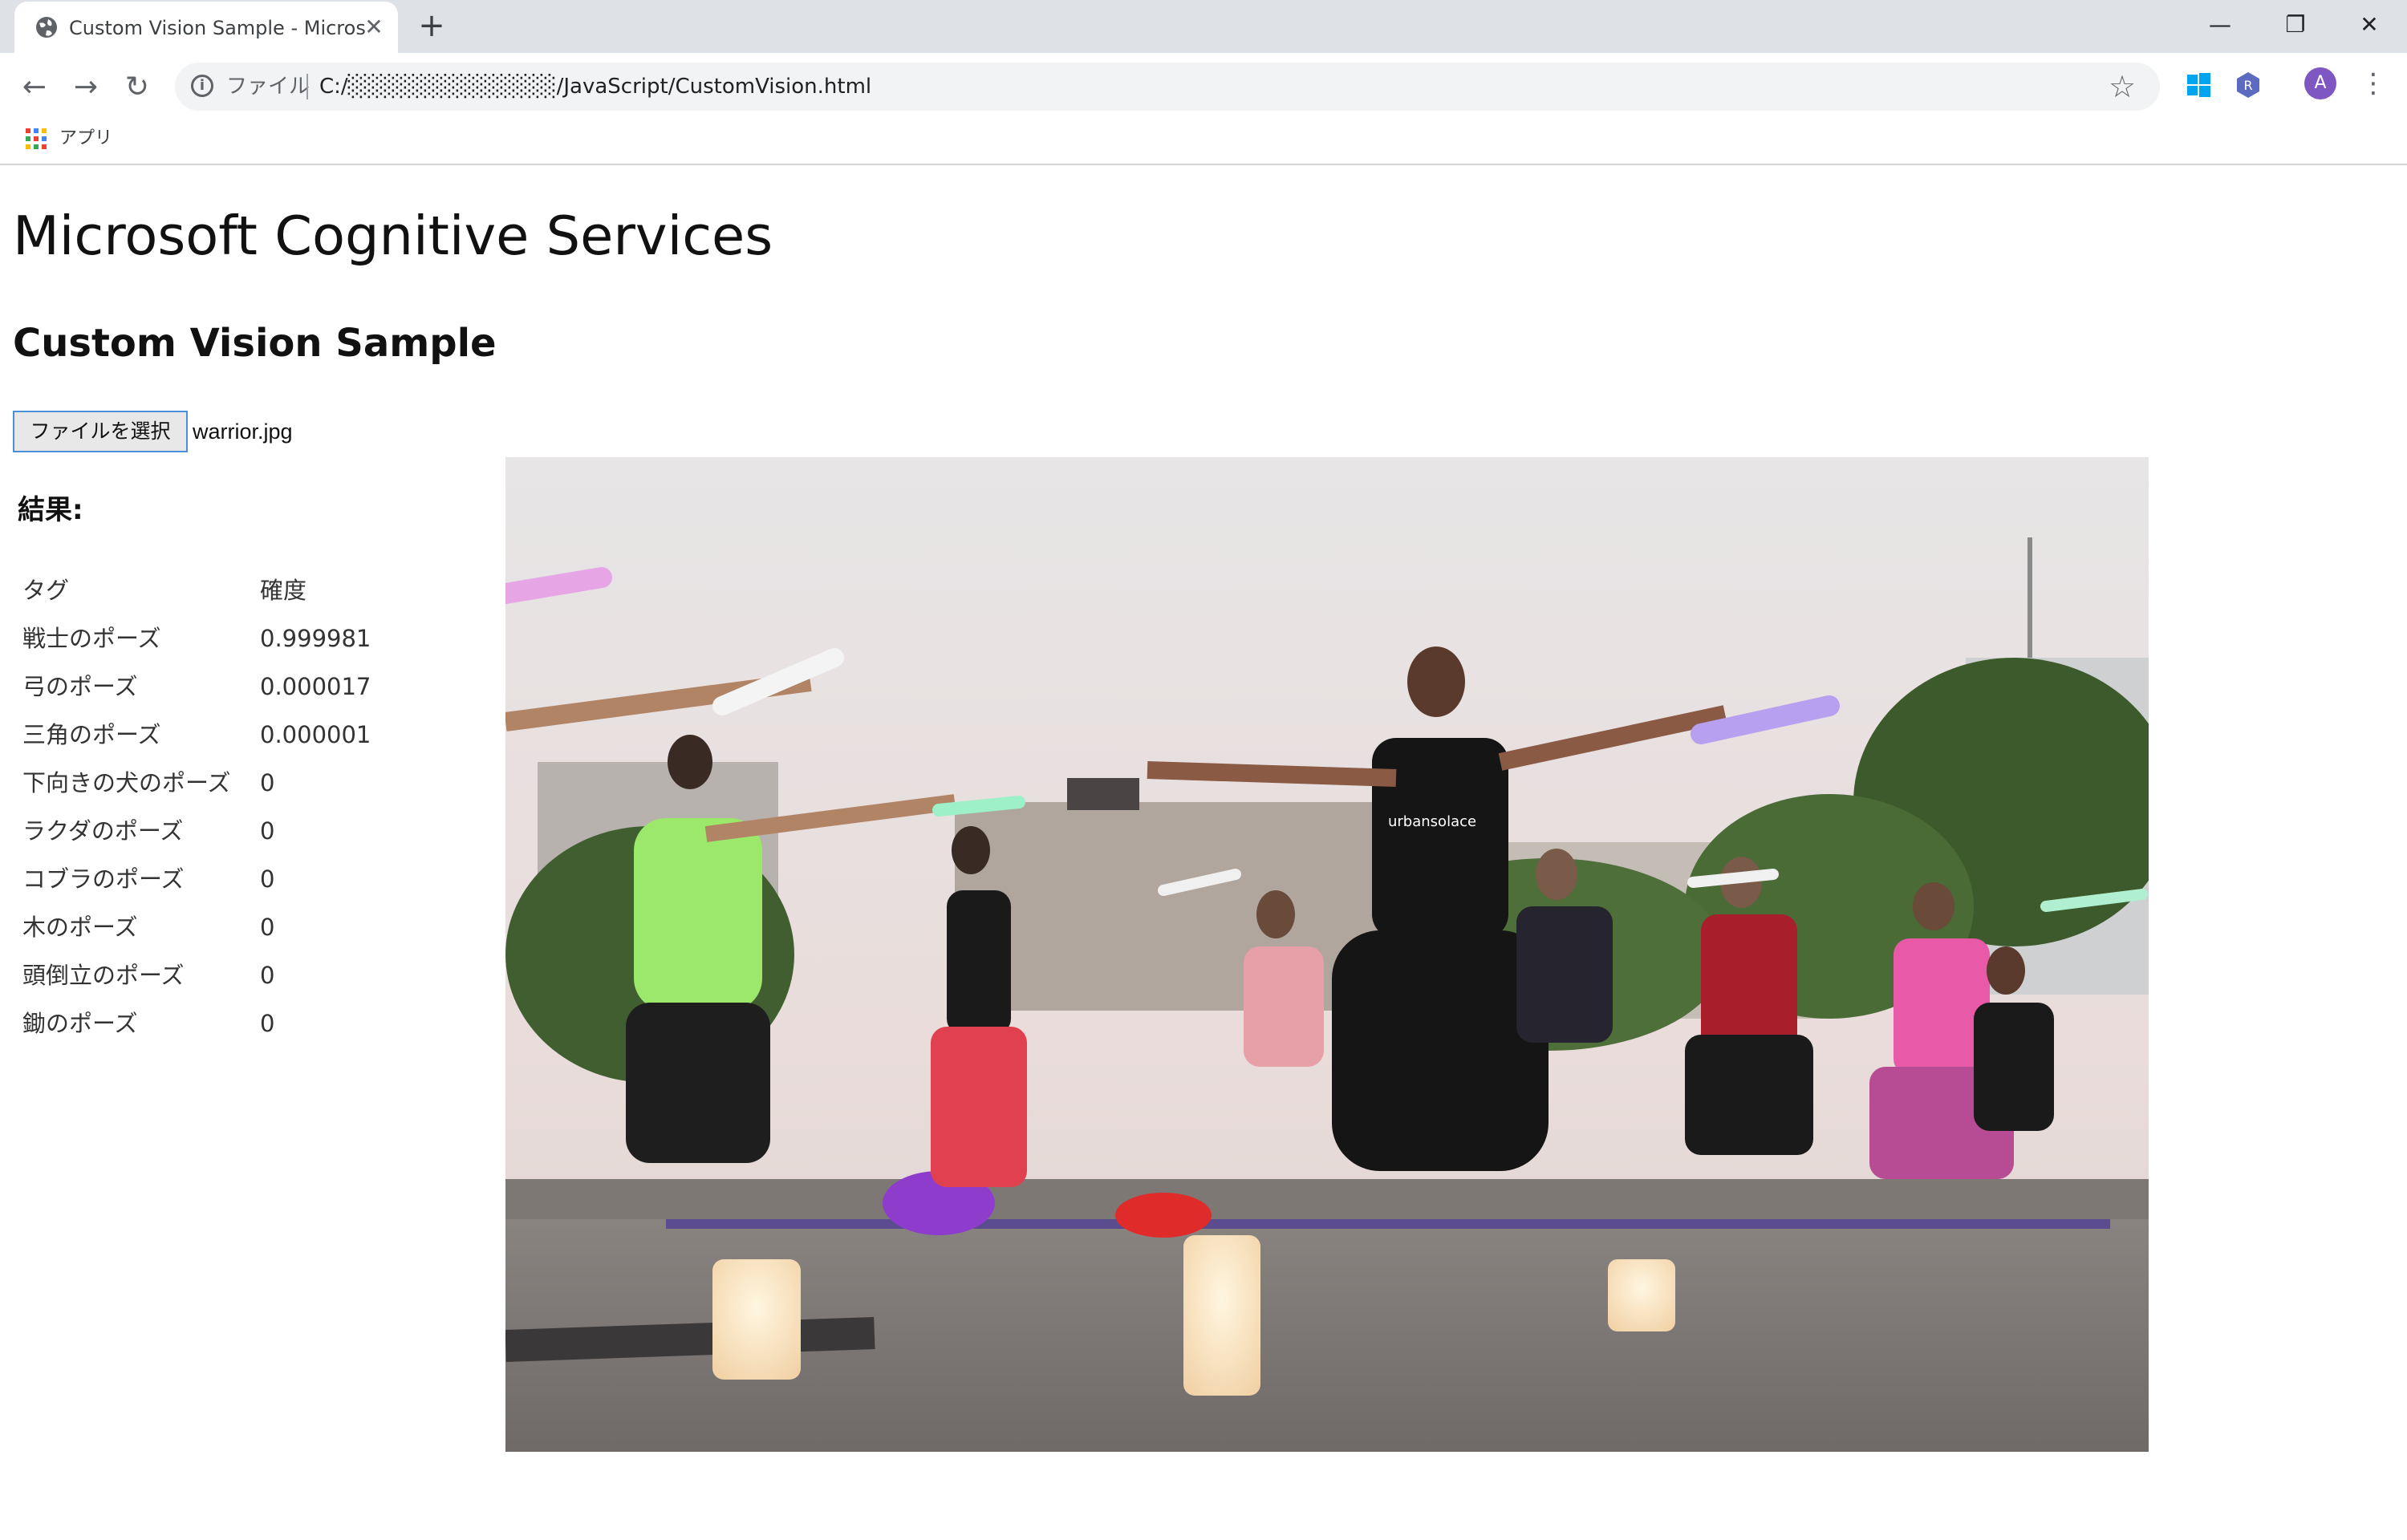  I want to click on row-tag: 木のポーズ, so click(80, 927).